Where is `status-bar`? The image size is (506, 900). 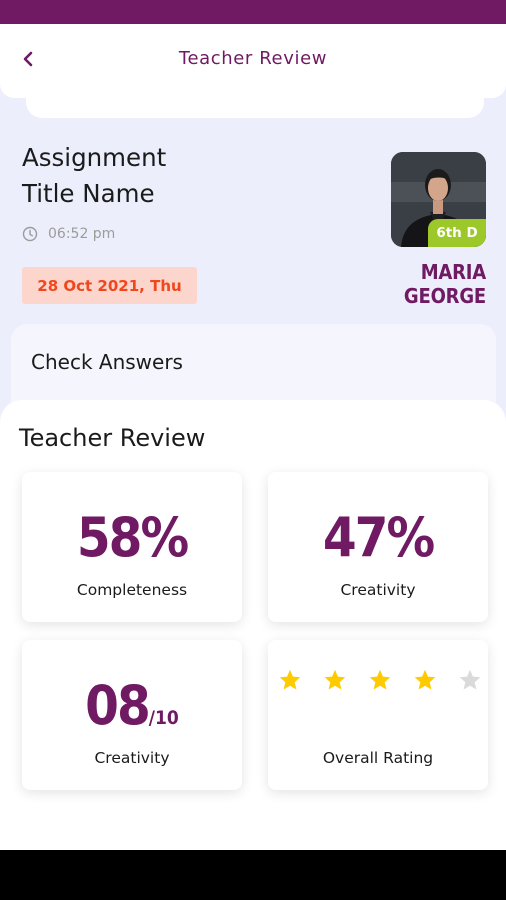
status-bar is located at coordinates (253, 12).